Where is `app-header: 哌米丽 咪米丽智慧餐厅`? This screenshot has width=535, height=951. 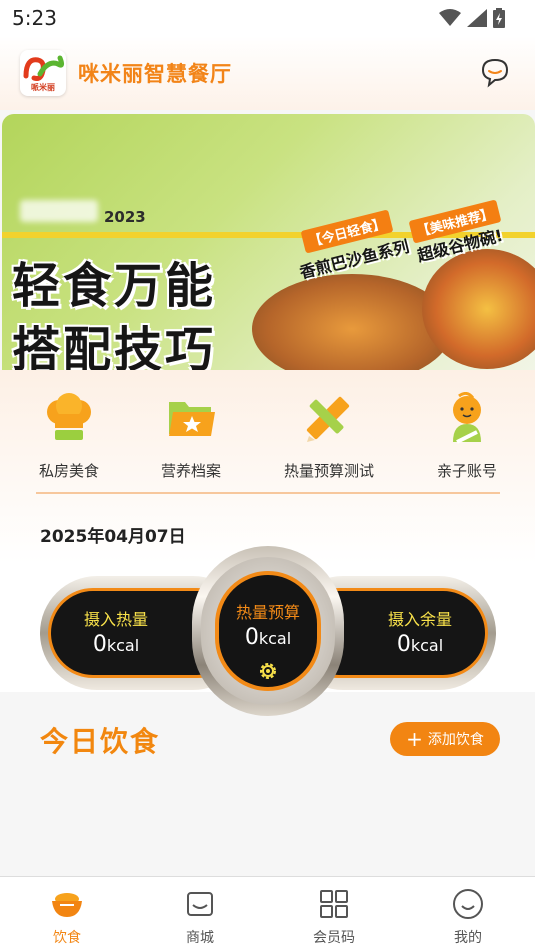
app-header: 哌米丽 咪米丽智慧餐厅 is located at coordinates (267, 73).